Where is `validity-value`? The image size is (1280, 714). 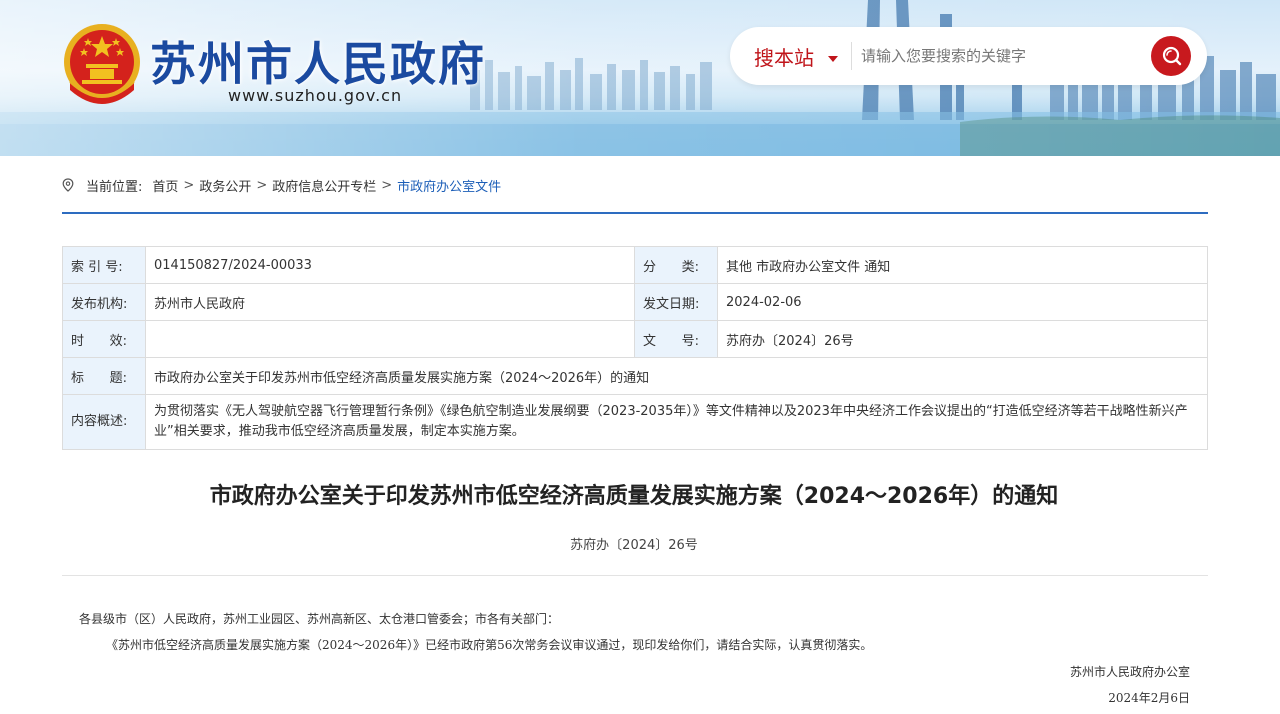 validity-value is located at coordinates (390, 339).